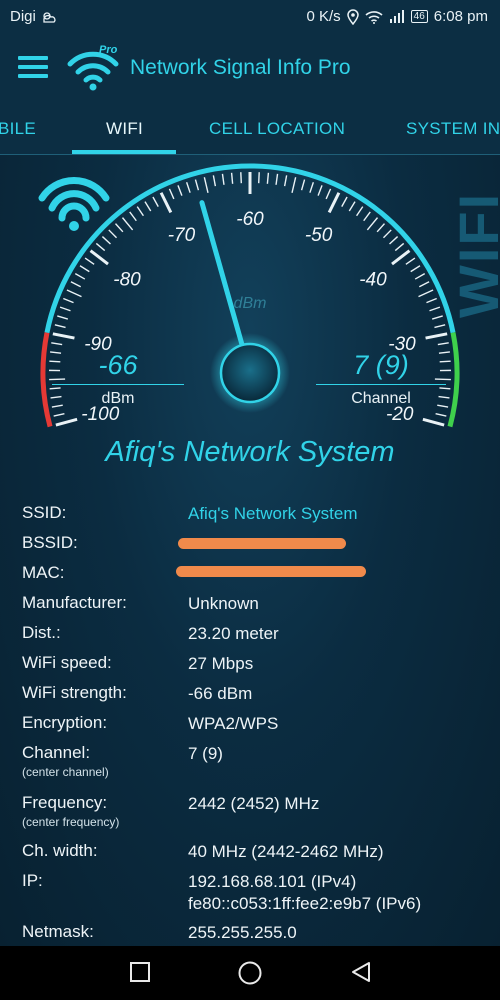 Image resolution: width=500 pixels, height=1000 pixels. I want to click on home-circle-icon, so click(250, 973).